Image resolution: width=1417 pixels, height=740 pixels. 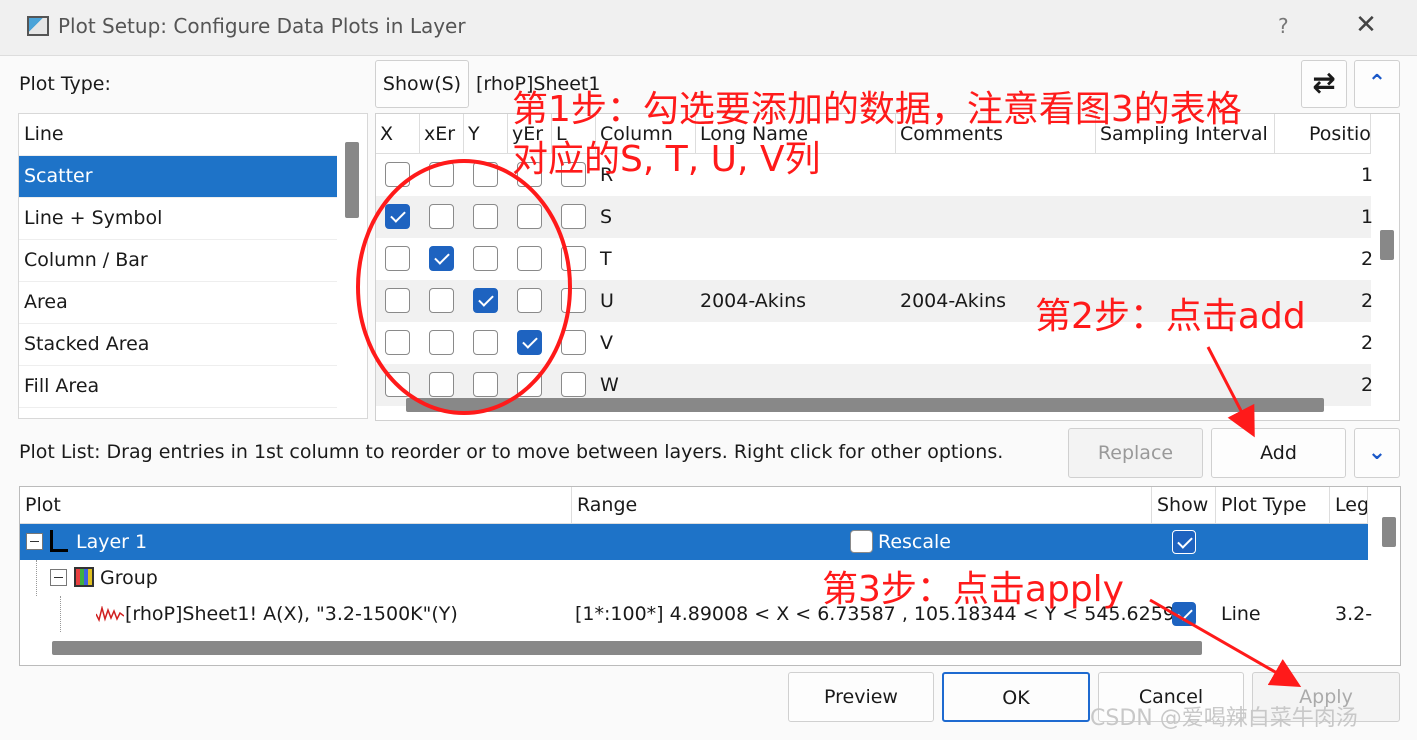 I want to click on arrow-to-apply, so click(x=1225, y=642).